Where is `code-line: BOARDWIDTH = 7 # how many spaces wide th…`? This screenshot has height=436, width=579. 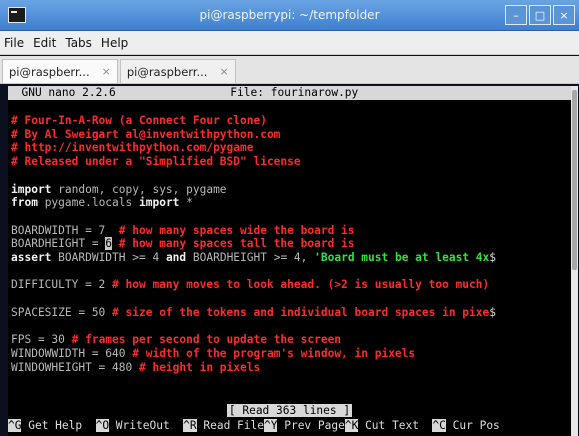
code-line: BOARDWIDTH = 7 # how many spaces wide th… is located at coordinates (183, 230).